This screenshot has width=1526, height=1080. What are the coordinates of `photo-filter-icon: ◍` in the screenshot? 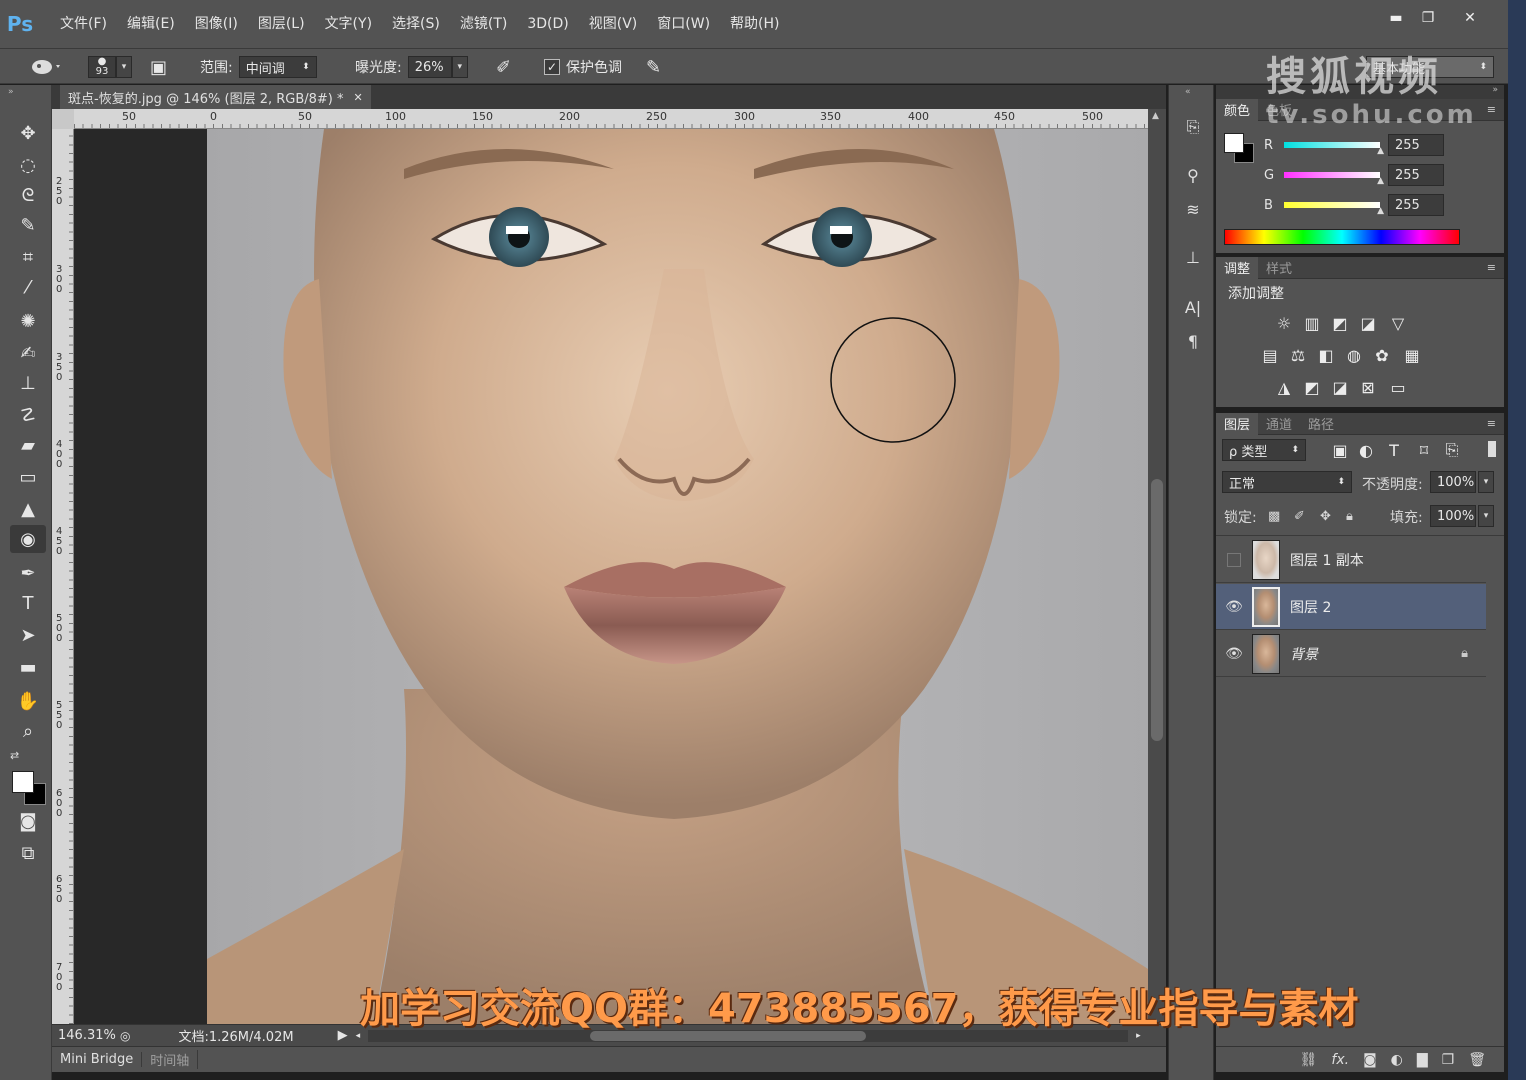 It's located at (1354, 355).